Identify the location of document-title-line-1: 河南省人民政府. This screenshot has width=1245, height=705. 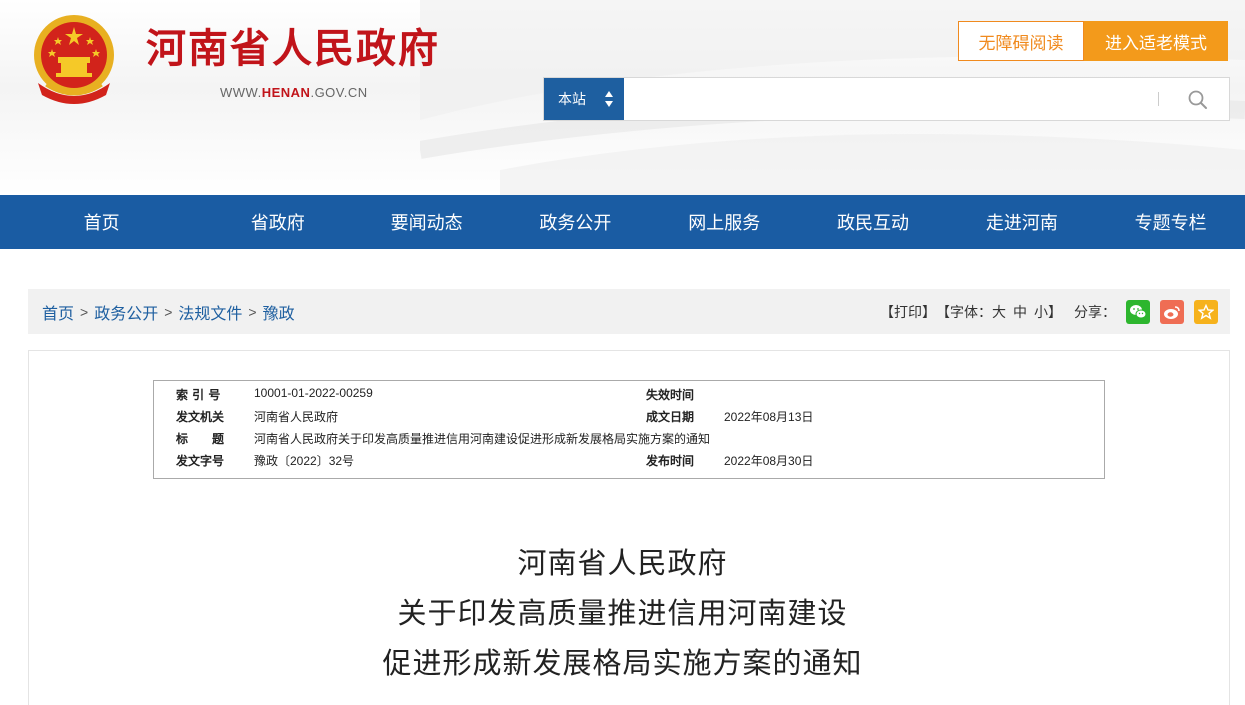
(622, 563).